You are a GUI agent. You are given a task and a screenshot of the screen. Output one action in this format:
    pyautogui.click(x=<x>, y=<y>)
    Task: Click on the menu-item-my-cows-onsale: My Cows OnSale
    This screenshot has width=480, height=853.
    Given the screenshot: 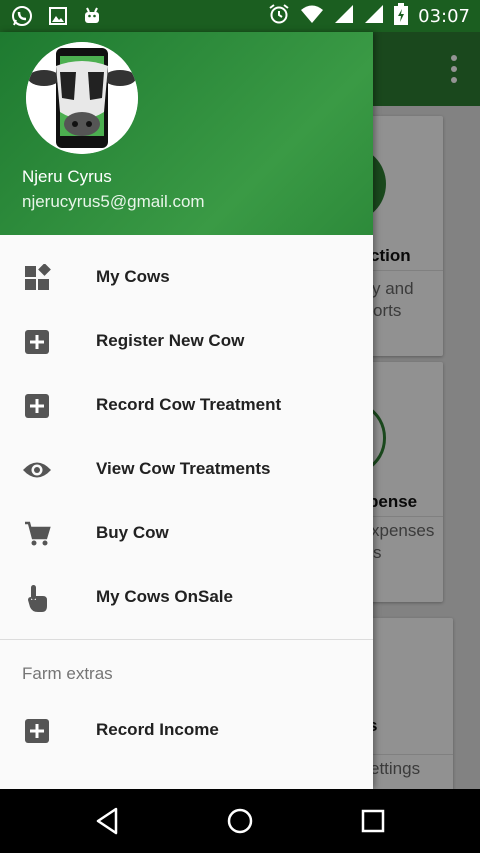 What is the action you would take?
    pyautogui.click(x=186, y=597)
    